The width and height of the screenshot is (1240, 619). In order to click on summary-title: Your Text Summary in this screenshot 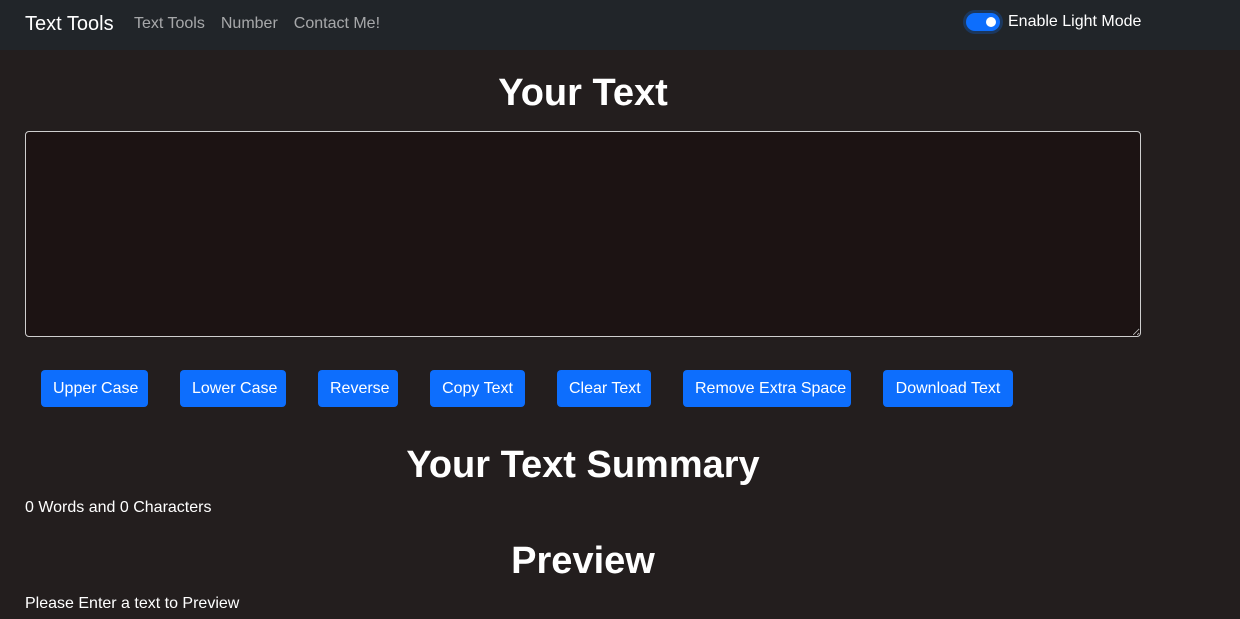, I will do `click(583, 465)`.